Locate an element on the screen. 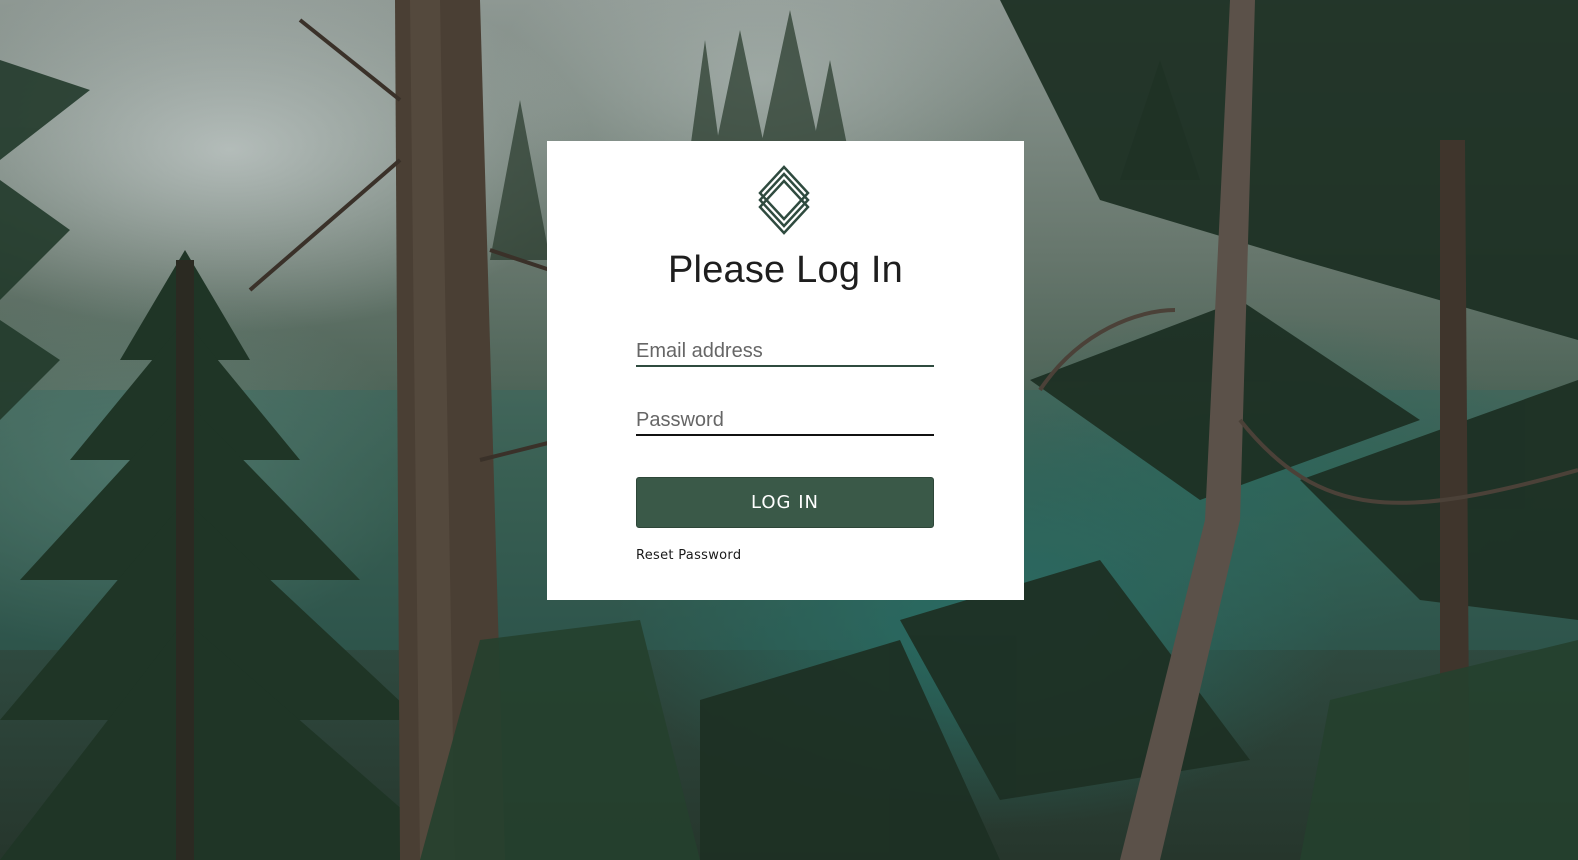 The image size is (1578, 860). reset-password-link: Reset Password is located at coordinates (688, 555).